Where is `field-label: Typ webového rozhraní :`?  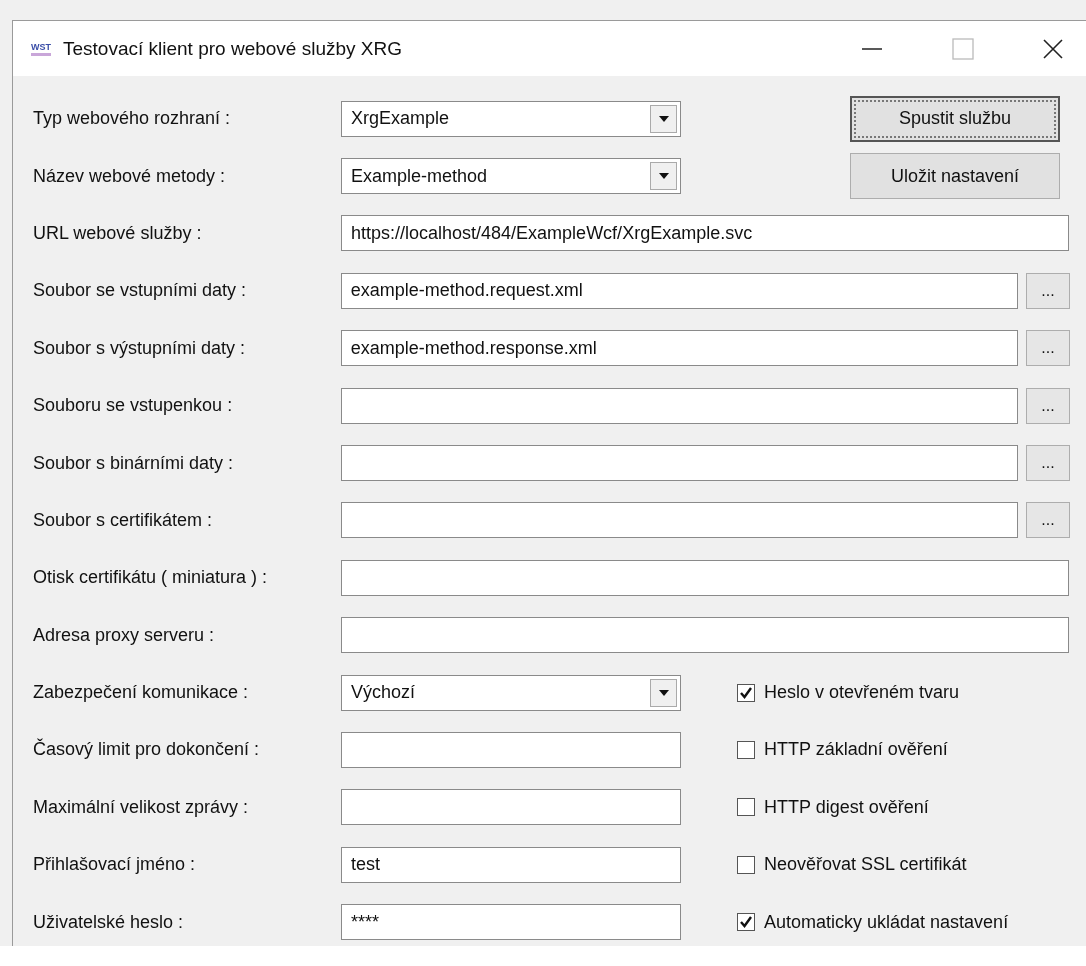
field-label: Typ webového rozhraní : is located at coordinates (132, 119).